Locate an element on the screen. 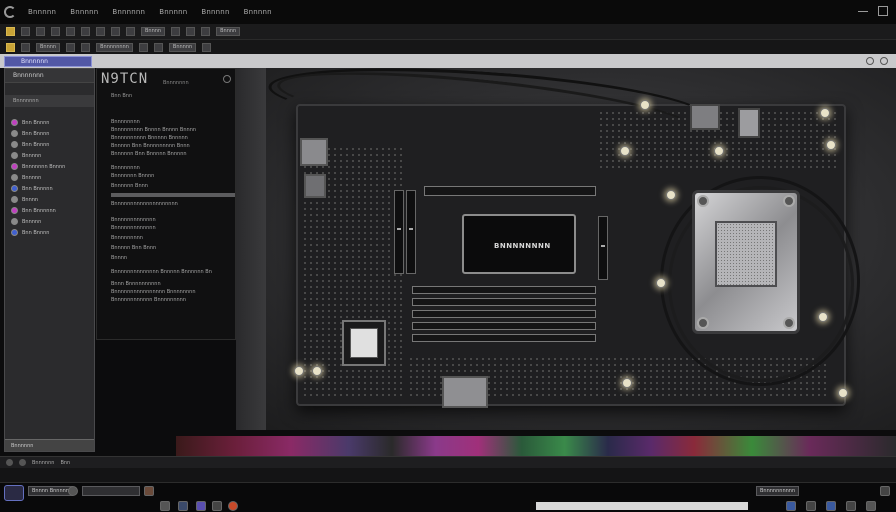  toolbar-button-b: Bnnnn is located at coordinates (228, 31).